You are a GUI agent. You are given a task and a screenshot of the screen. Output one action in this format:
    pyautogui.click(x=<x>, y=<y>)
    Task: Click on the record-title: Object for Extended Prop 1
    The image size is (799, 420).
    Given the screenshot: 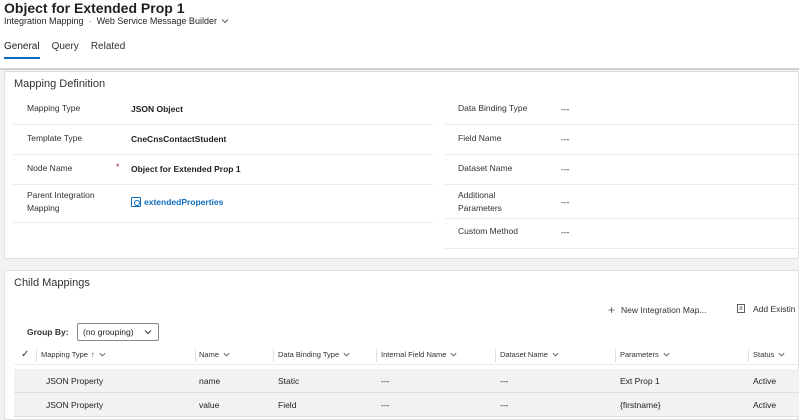 What is the action you would take?
    pyautogui.click(x=94, y=8)
    